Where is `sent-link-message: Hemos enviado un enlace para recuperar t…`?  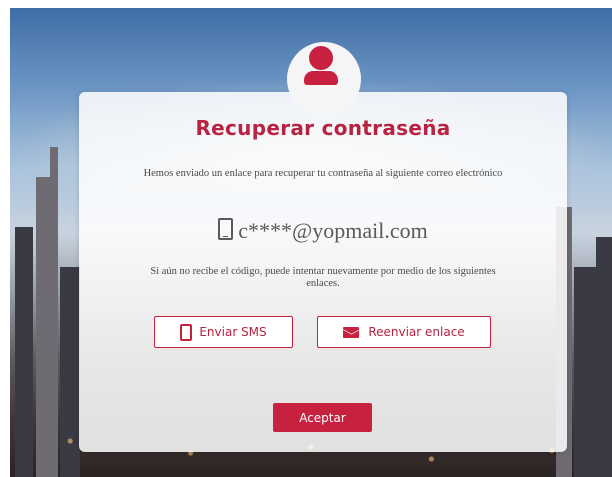
sent-link-message: Hemos enviado un enlace para recuperar t… is located at coordinates (323, 173).